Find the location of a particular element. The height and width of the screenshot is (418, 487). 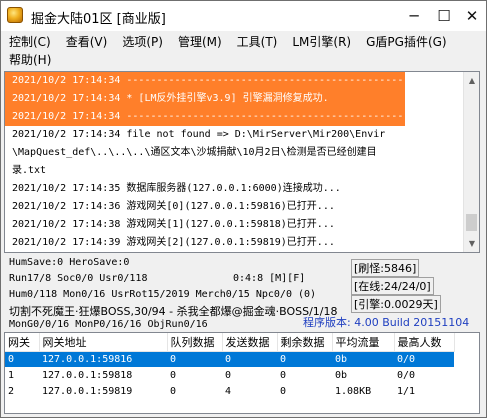

log-scrollbar: ▲ ▼ is located at coordinates (471, 162).